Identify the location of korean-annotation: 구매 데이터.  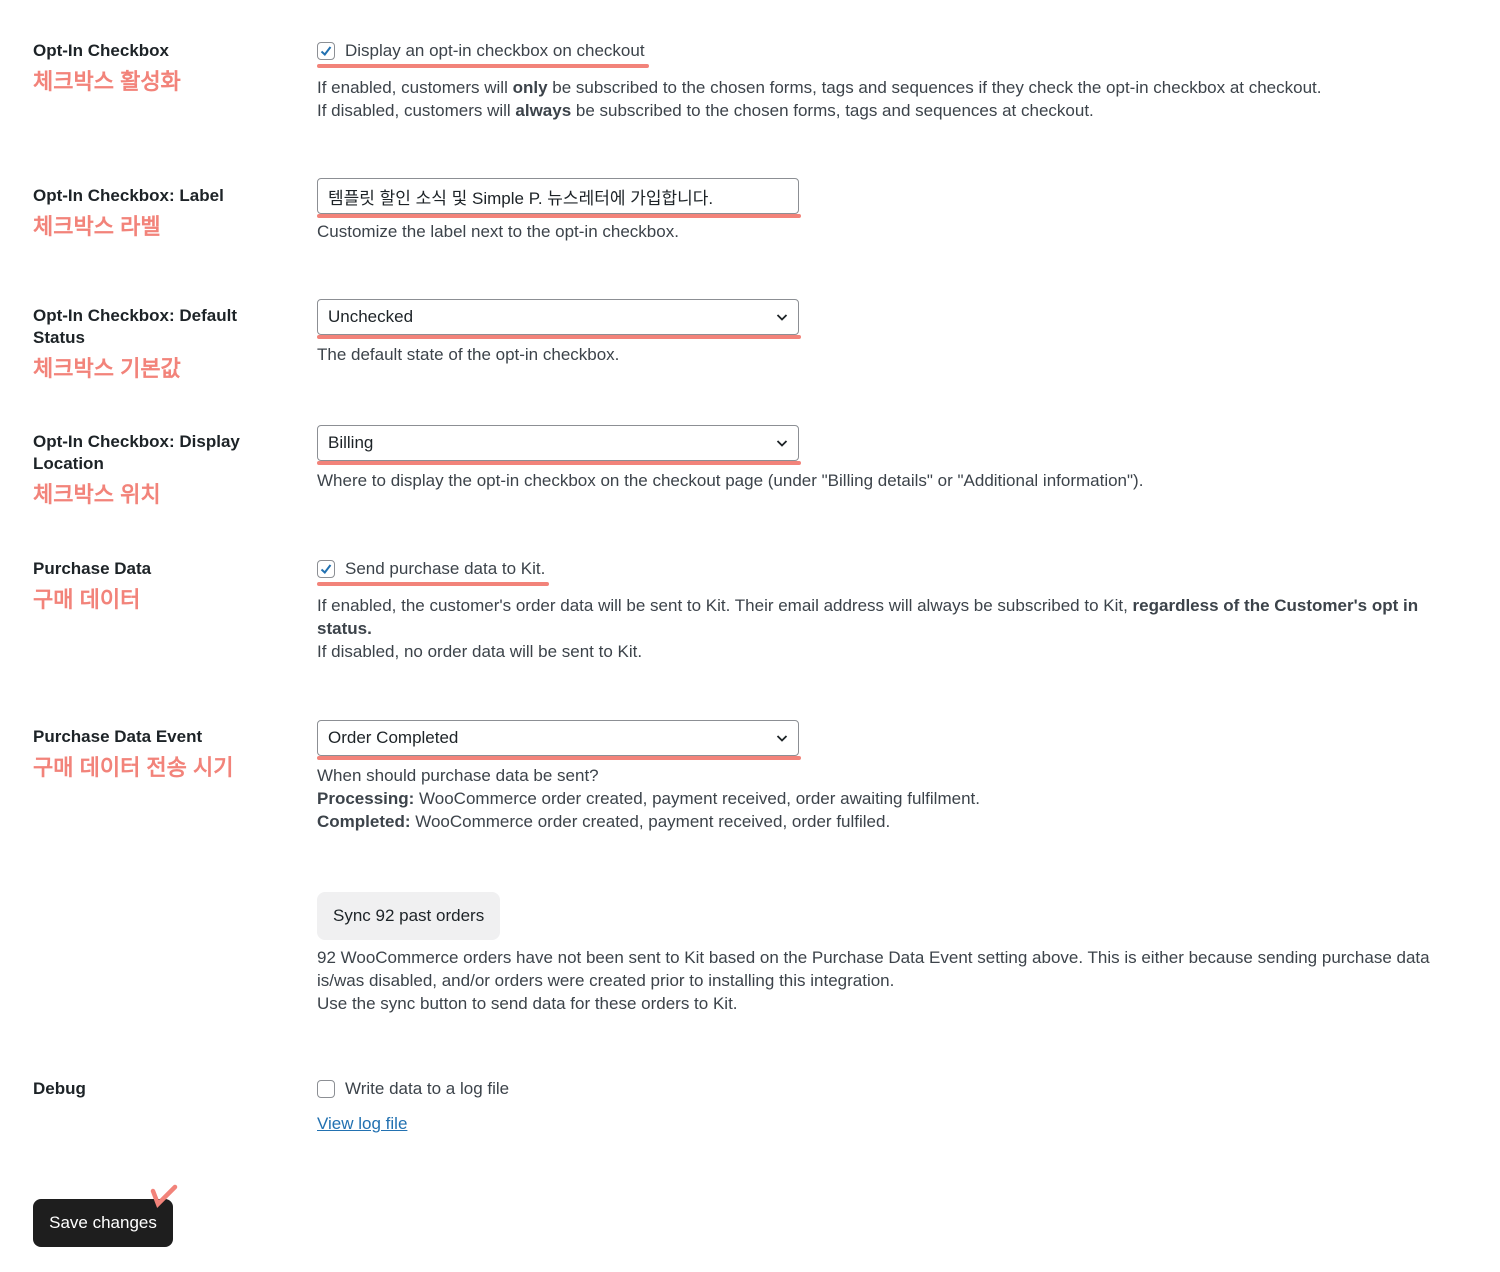
(87, 599).